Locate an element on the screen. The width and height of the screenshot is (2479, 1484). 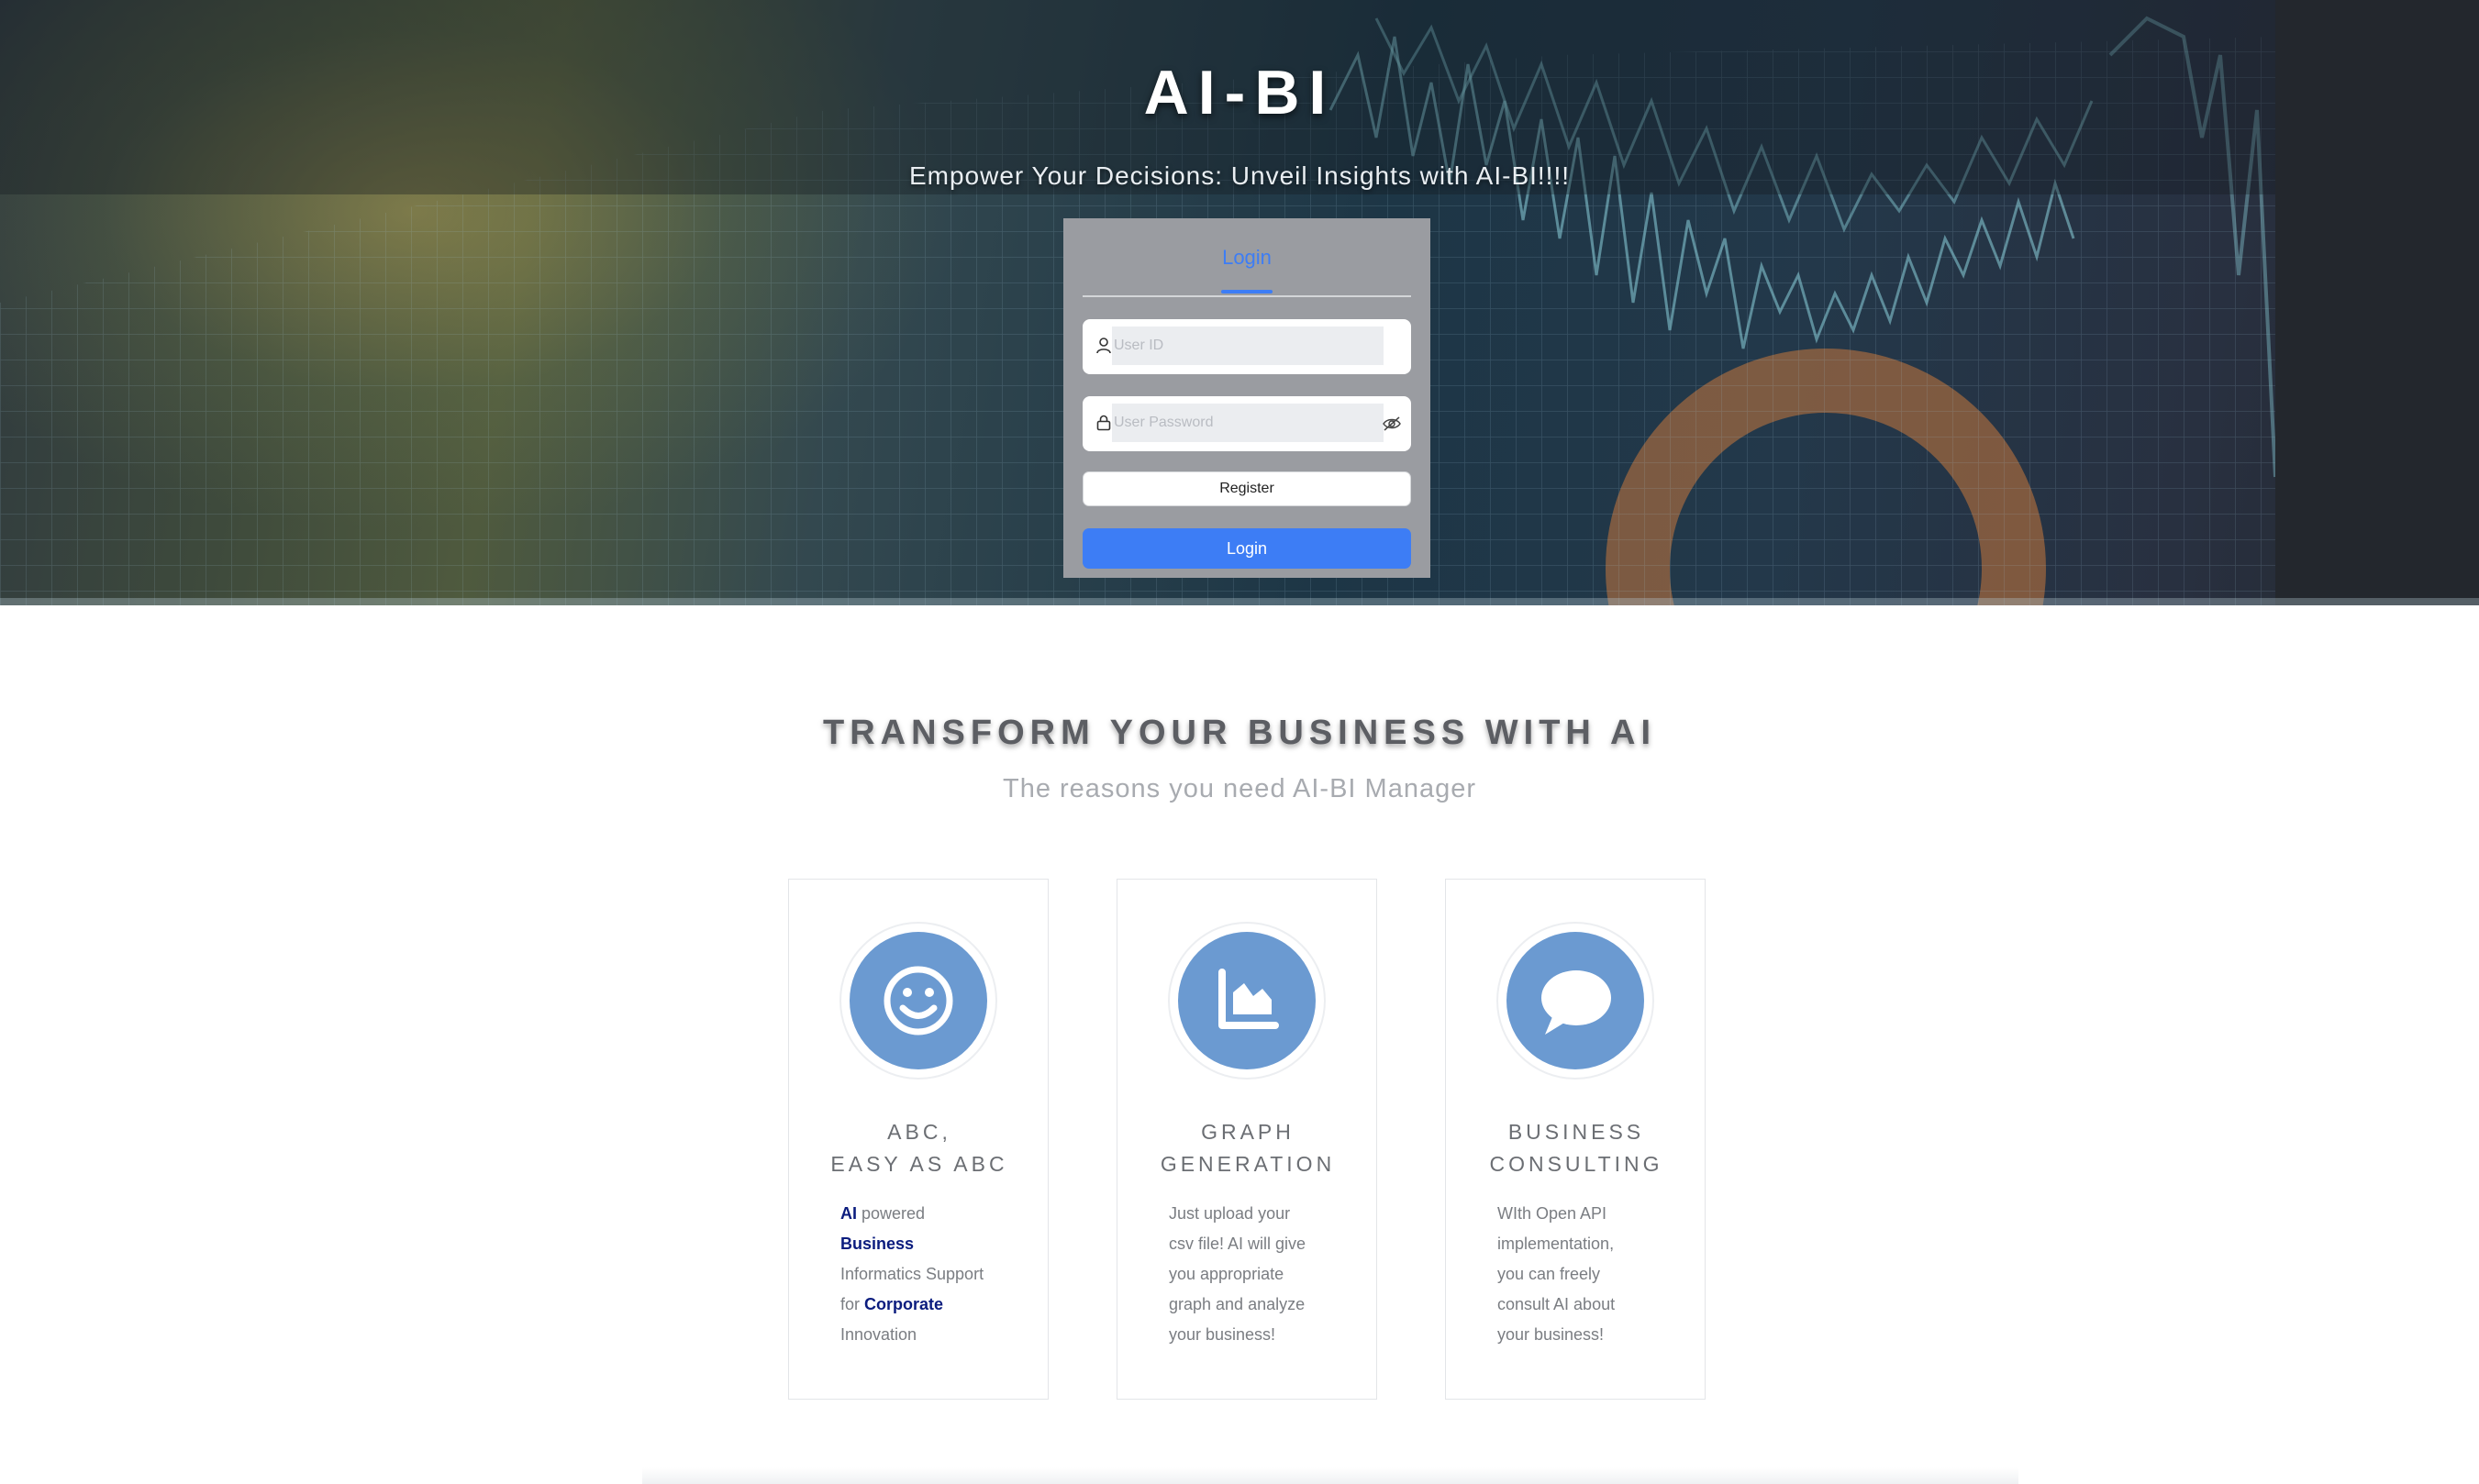
password-field is located at coordinates (1247, 423).